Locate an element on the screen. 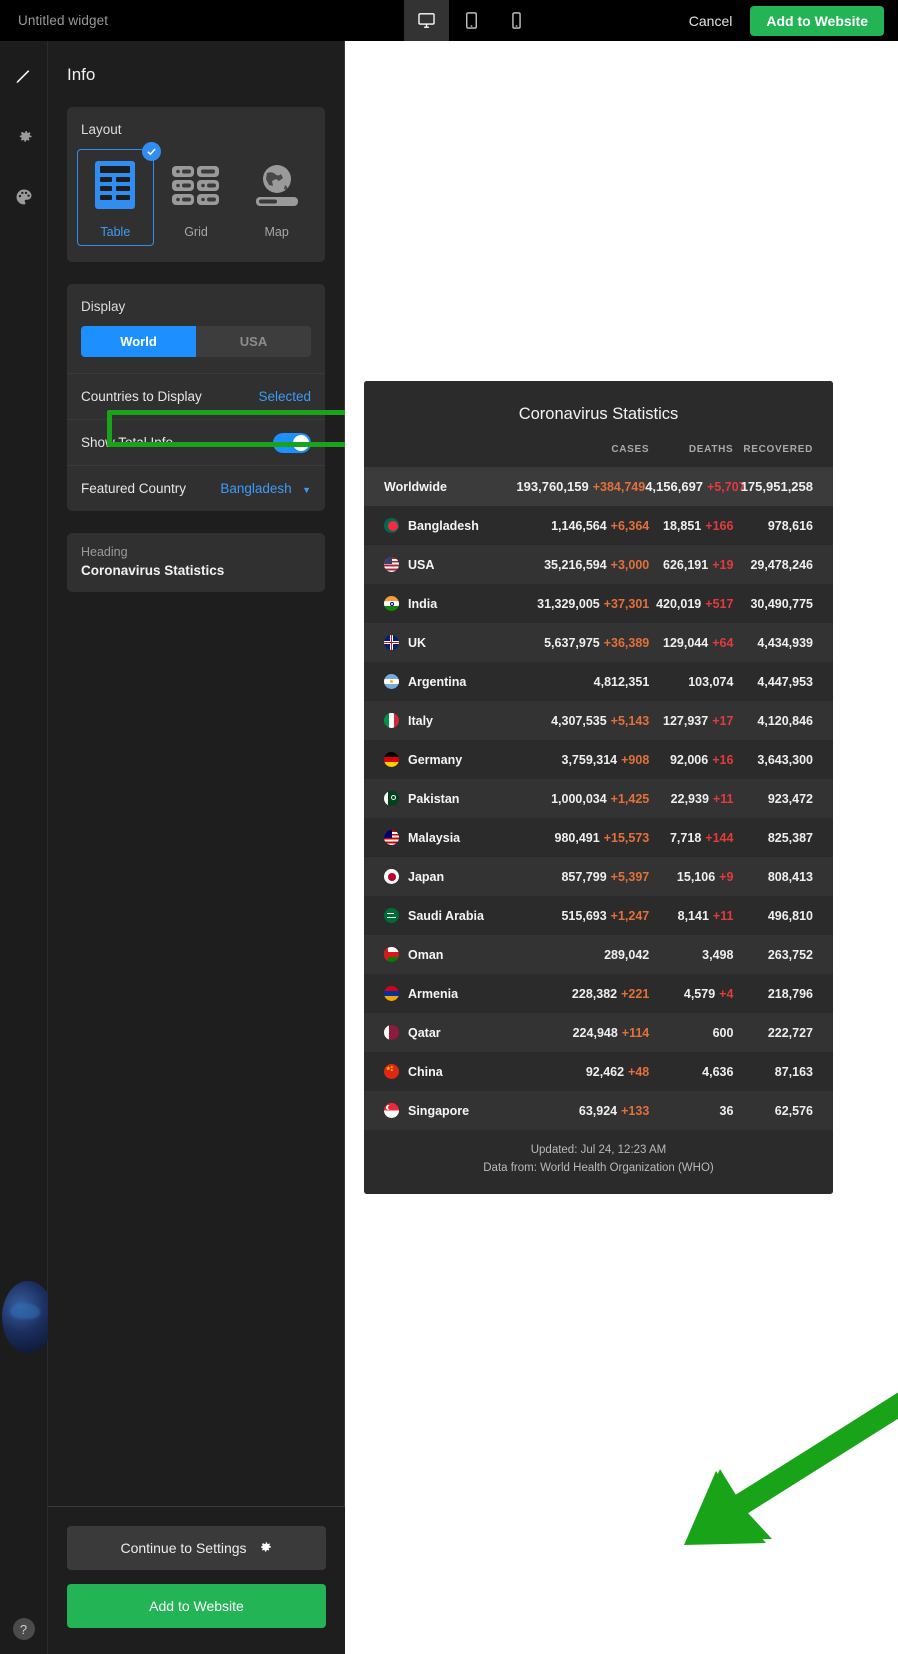  table-row: Italy 4,307,535 +5,143 127,937 +17 4,120,846 is located at coordinates (598, 720).